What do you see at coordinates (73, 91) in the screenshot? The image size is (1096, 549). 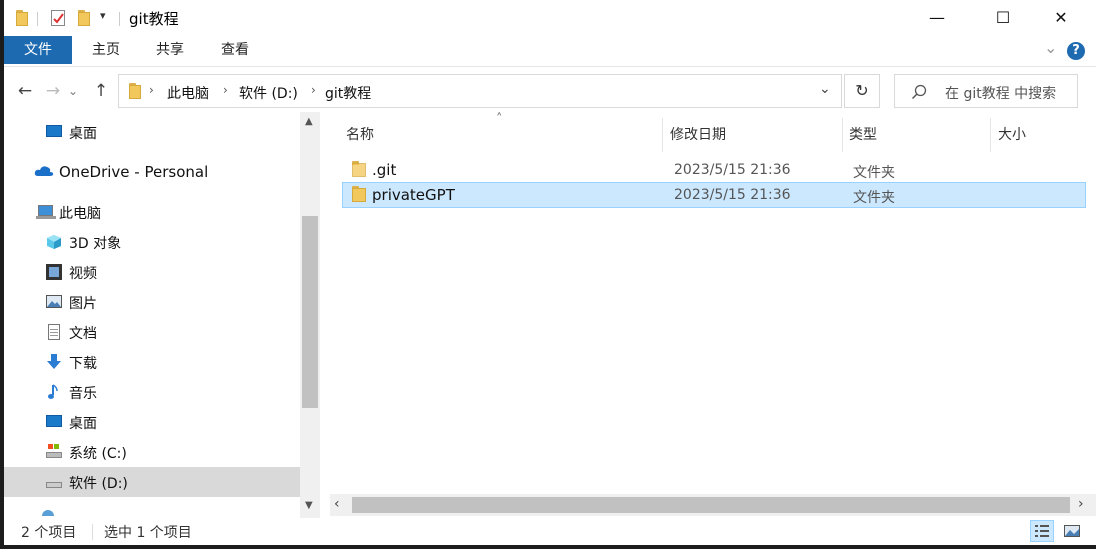 I see `recent-locations-button: ⌄` at bounding box center [73, 91].